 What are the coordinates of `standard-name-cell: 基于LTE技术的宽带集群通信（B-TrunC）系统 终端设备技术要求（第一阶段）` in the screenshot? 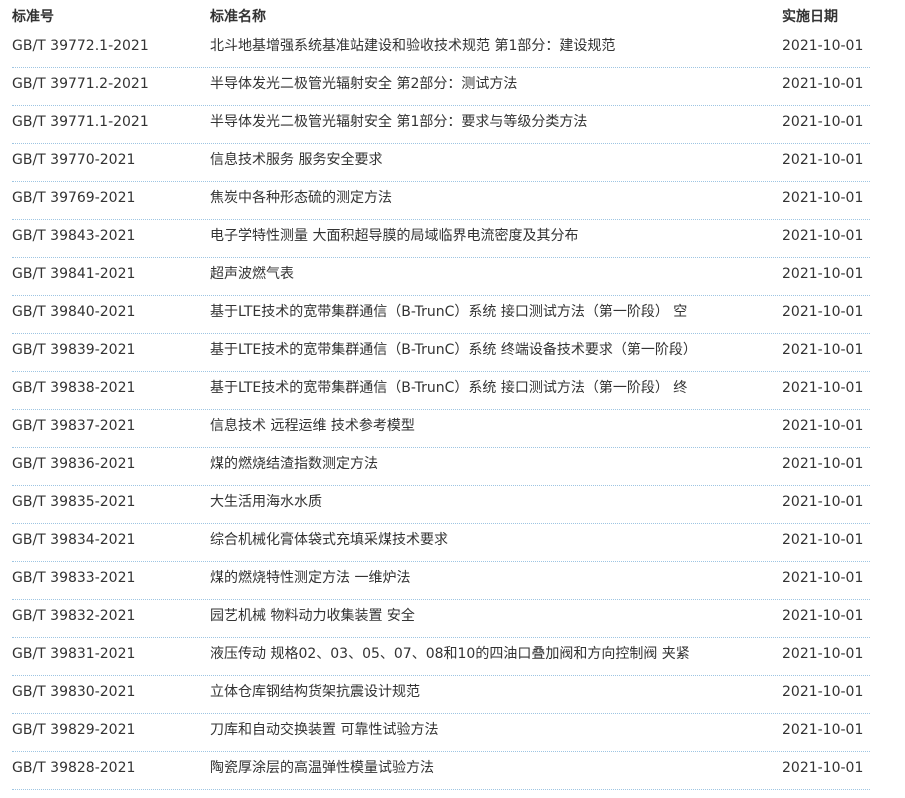 It's located at (484, 350).